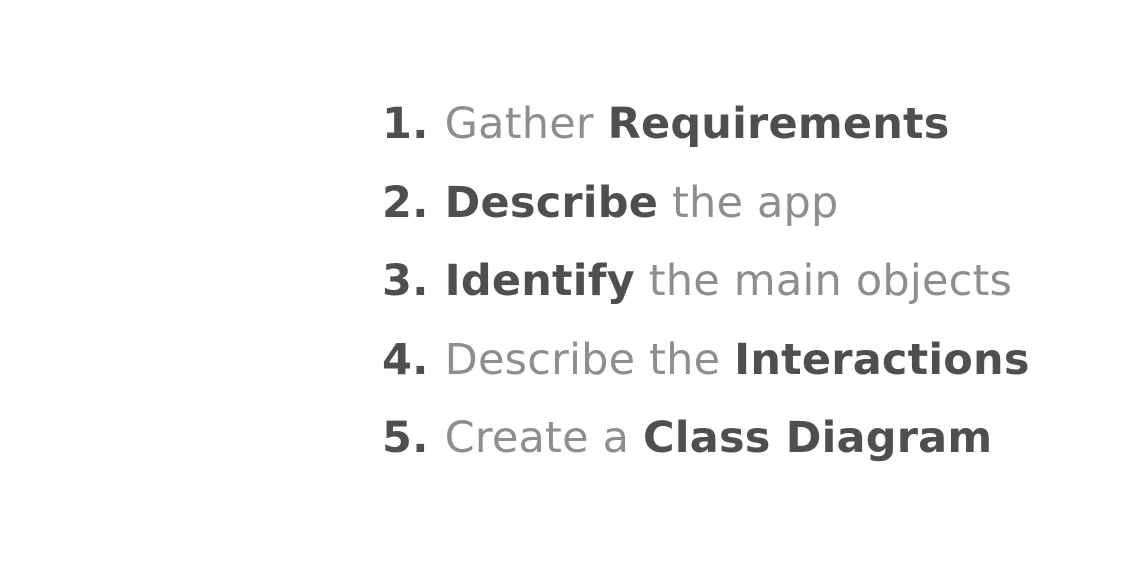  I want to click on step-number: 3., so click(405, 281).